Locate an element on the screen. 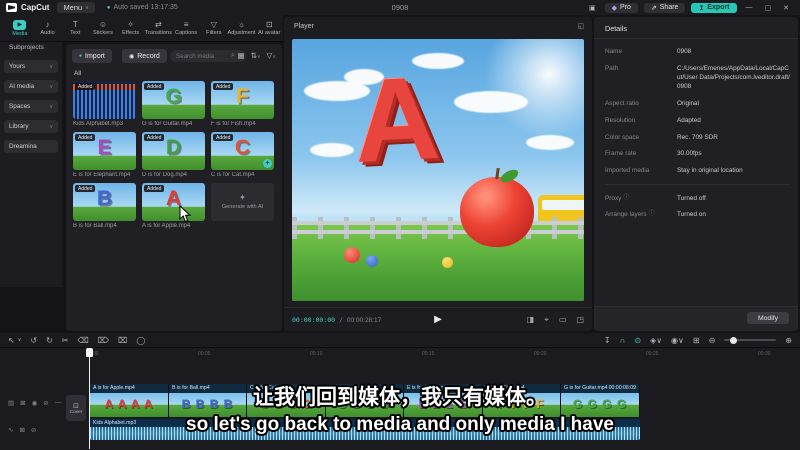 The image size is (800, 450). waveform is located at coordinates (104, 104).